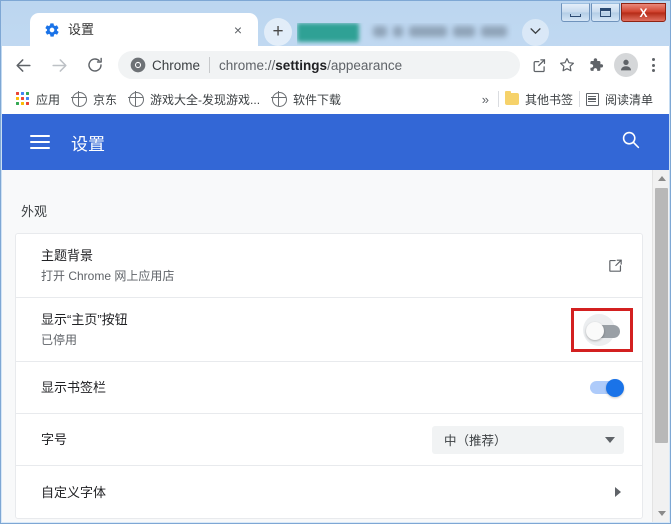  Describe the element at coordinates (81, 29) in the screenshot. I see `tab-title: 设置` at that location.